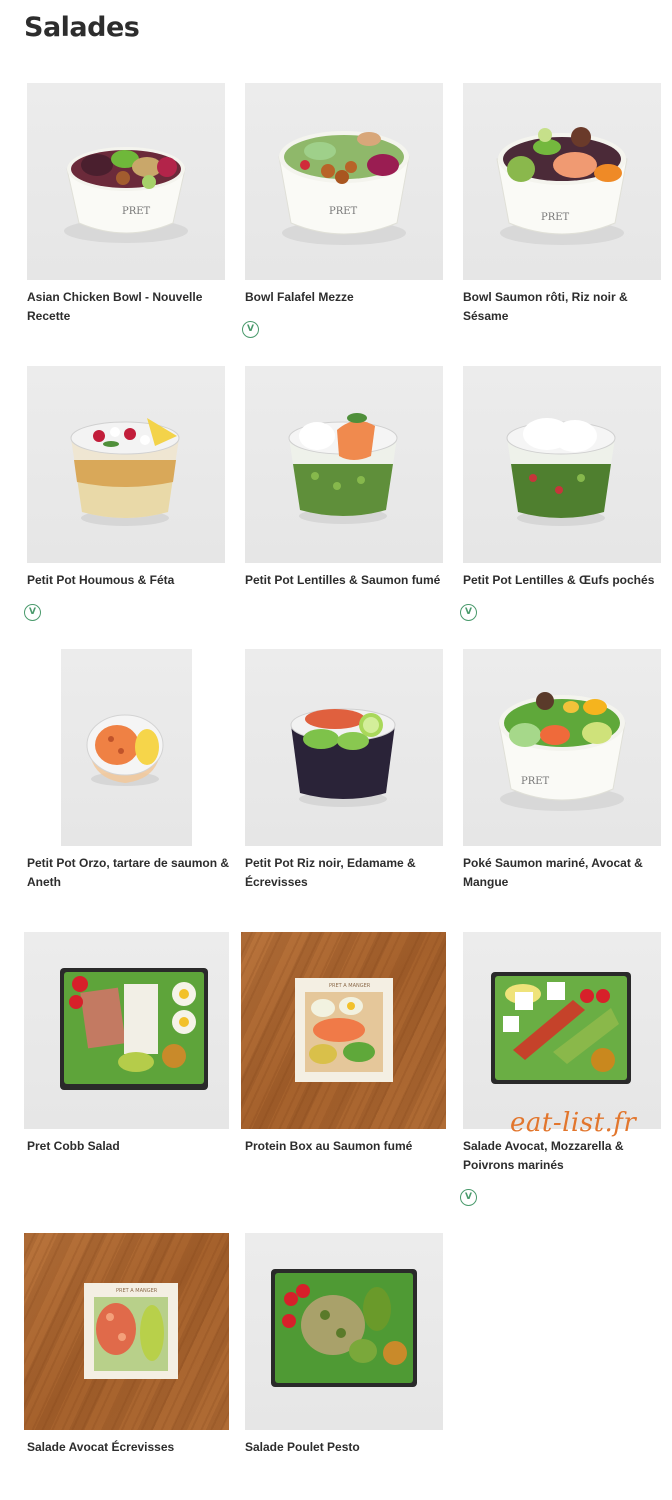 The height and width of the screenshot is (1500, 672). Describe the element at coordinates (299, 297) in the screenshot. I see `product-name: Bowl Falafel Mezze` at that location.